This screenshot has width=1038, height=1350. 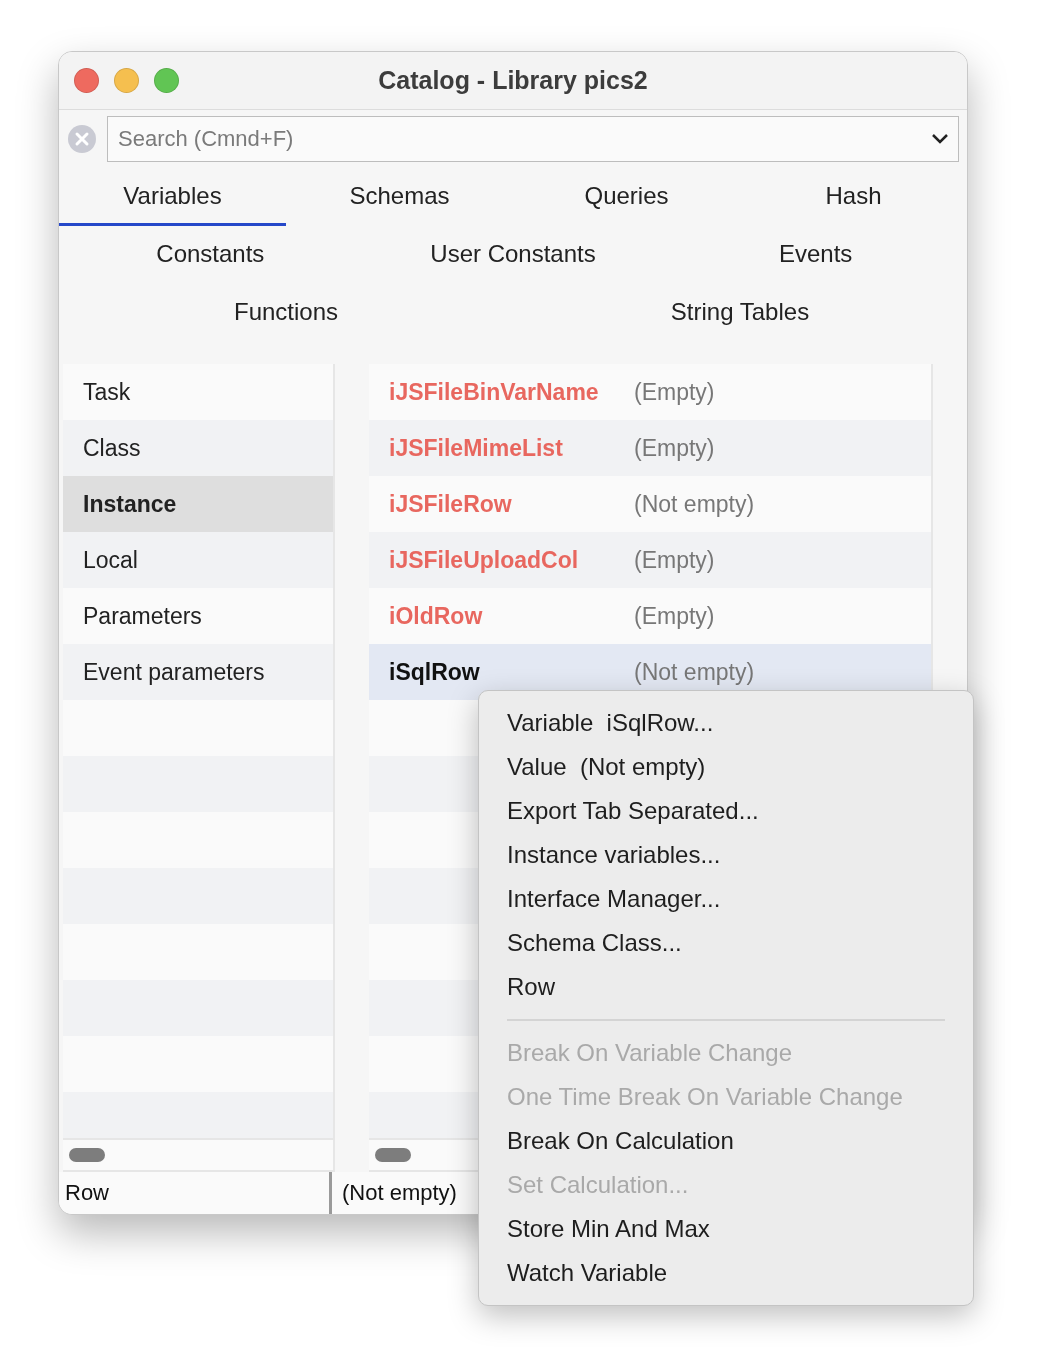 What do you see at coordinates (198, 672) in the screenshot?
I see `sidebar-item: Event parameters` at bounding box center [198, 672].